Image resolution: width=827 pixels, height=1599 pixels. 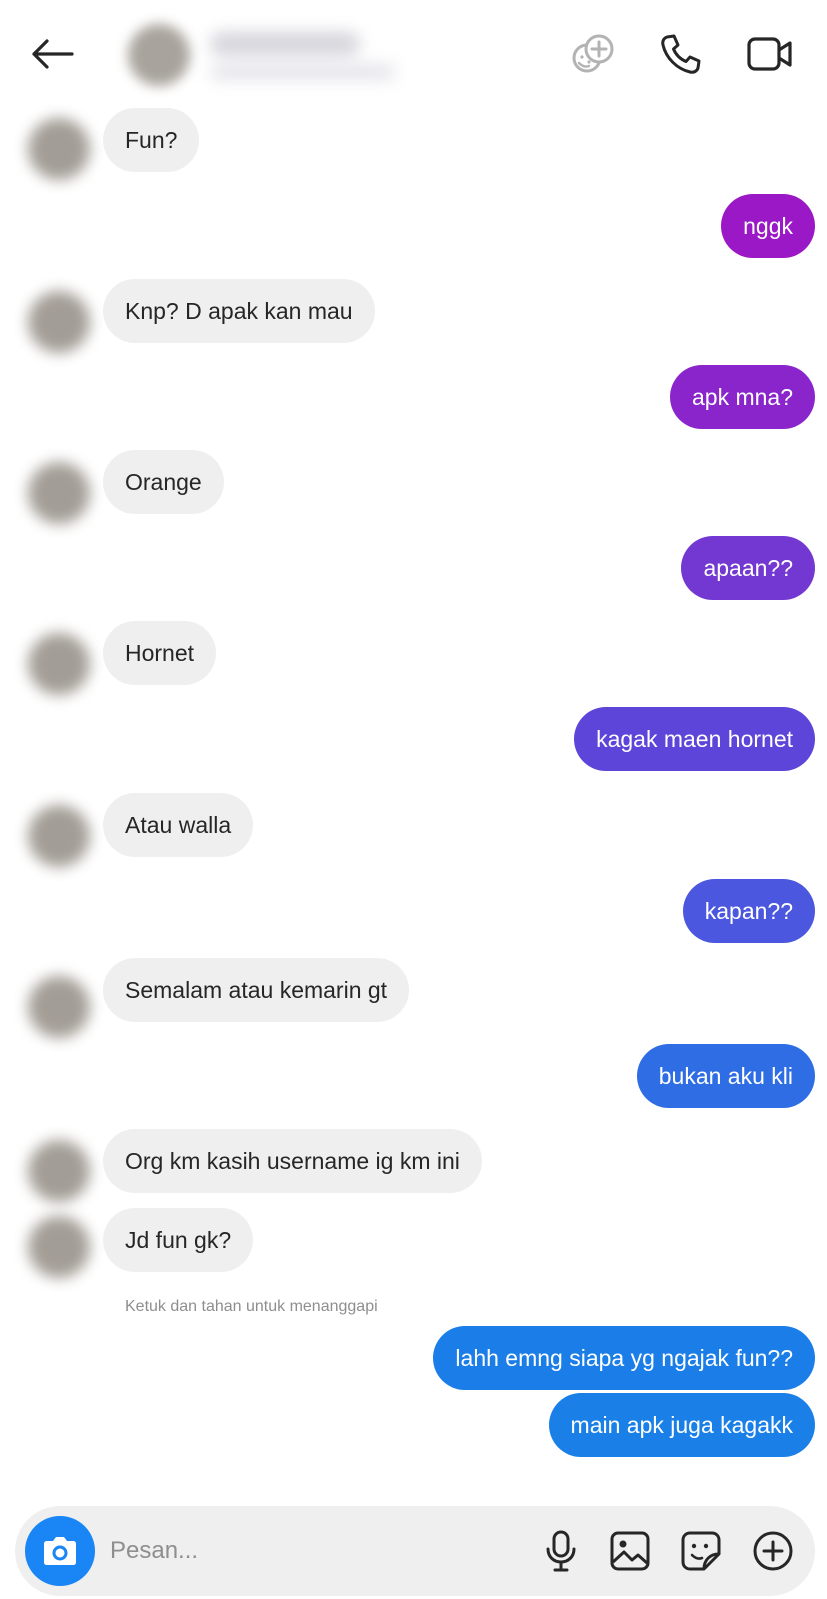 I want to click on incoming-message: Semalam atau kemarin gt, so click(x=256, y=990).